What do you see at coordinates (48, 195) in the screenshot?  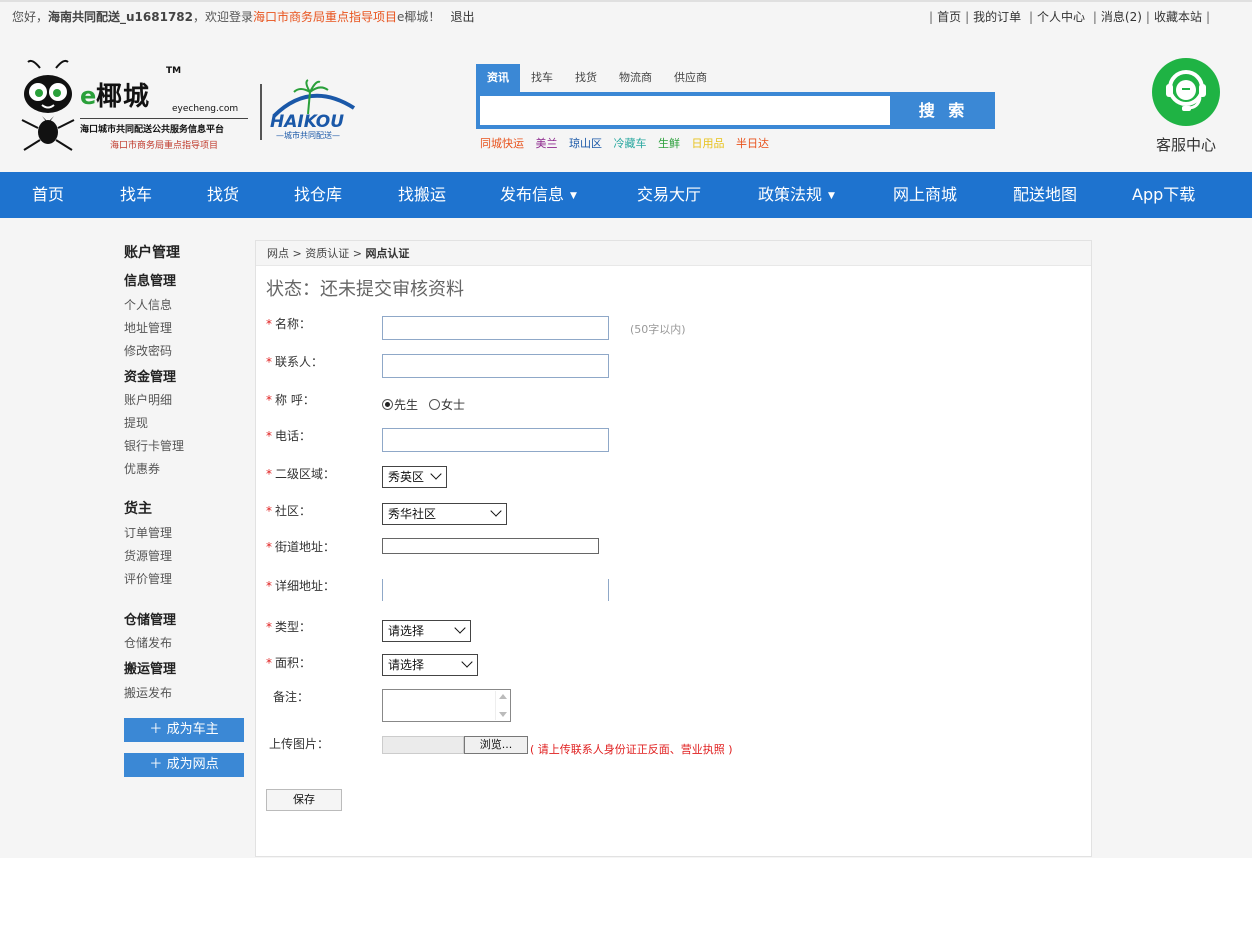 I see `nav-home: 首页` at bounding box center [48, 195].